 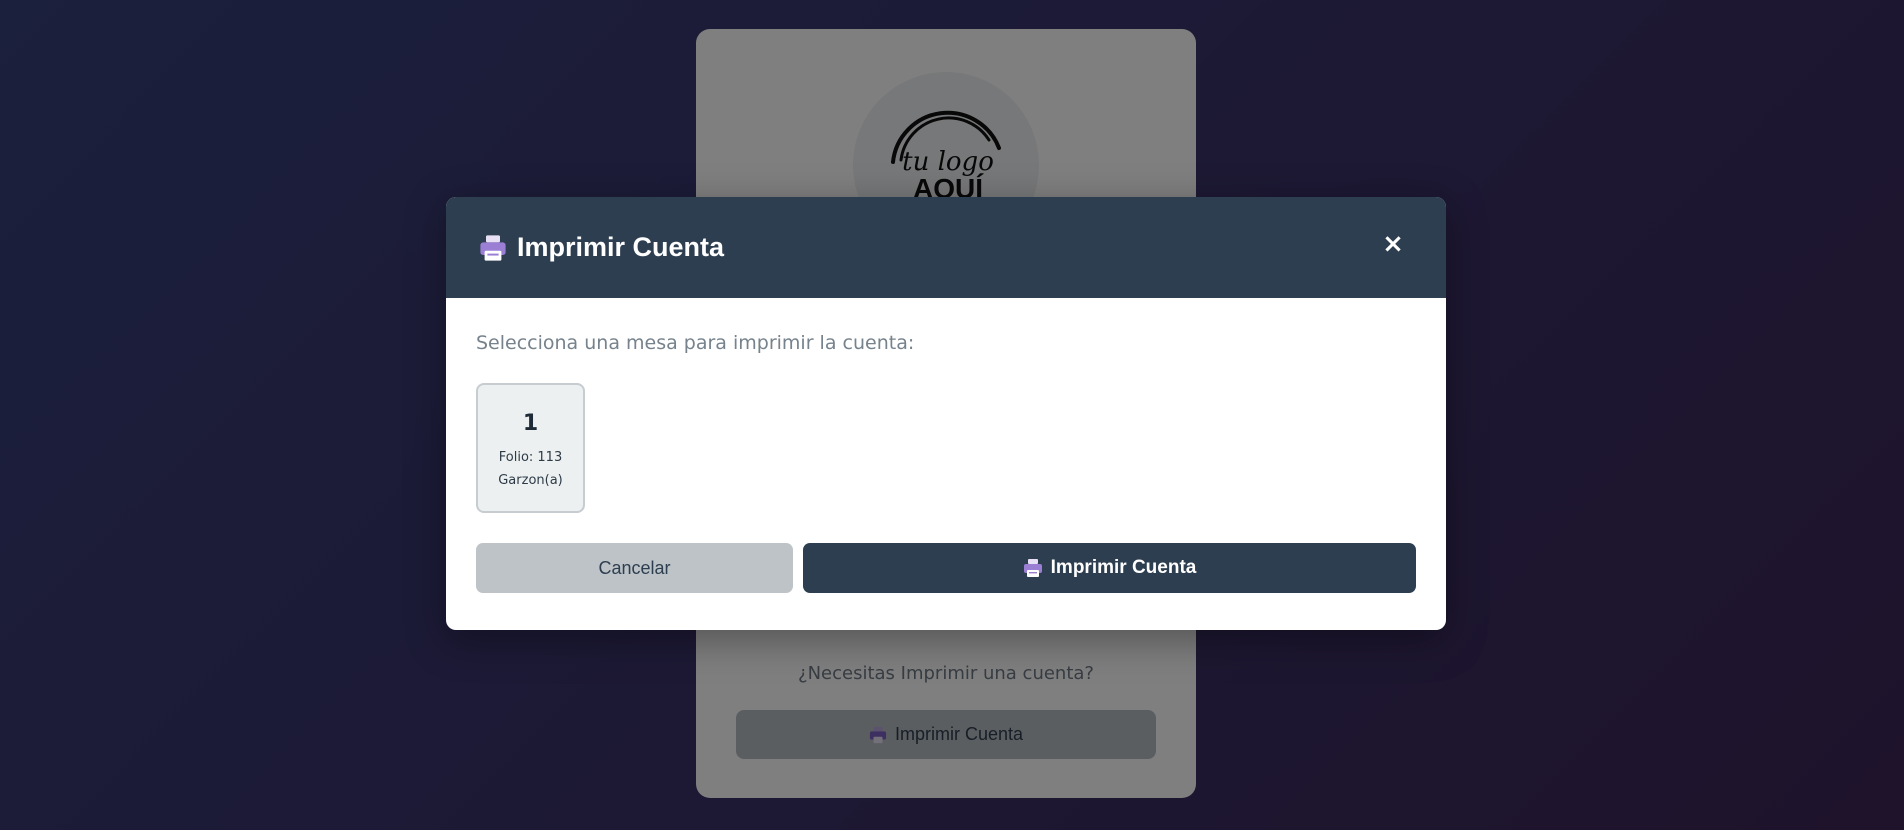 I want to click on print-button: Imprimir Cuenta, so click(x=1109, y=568).